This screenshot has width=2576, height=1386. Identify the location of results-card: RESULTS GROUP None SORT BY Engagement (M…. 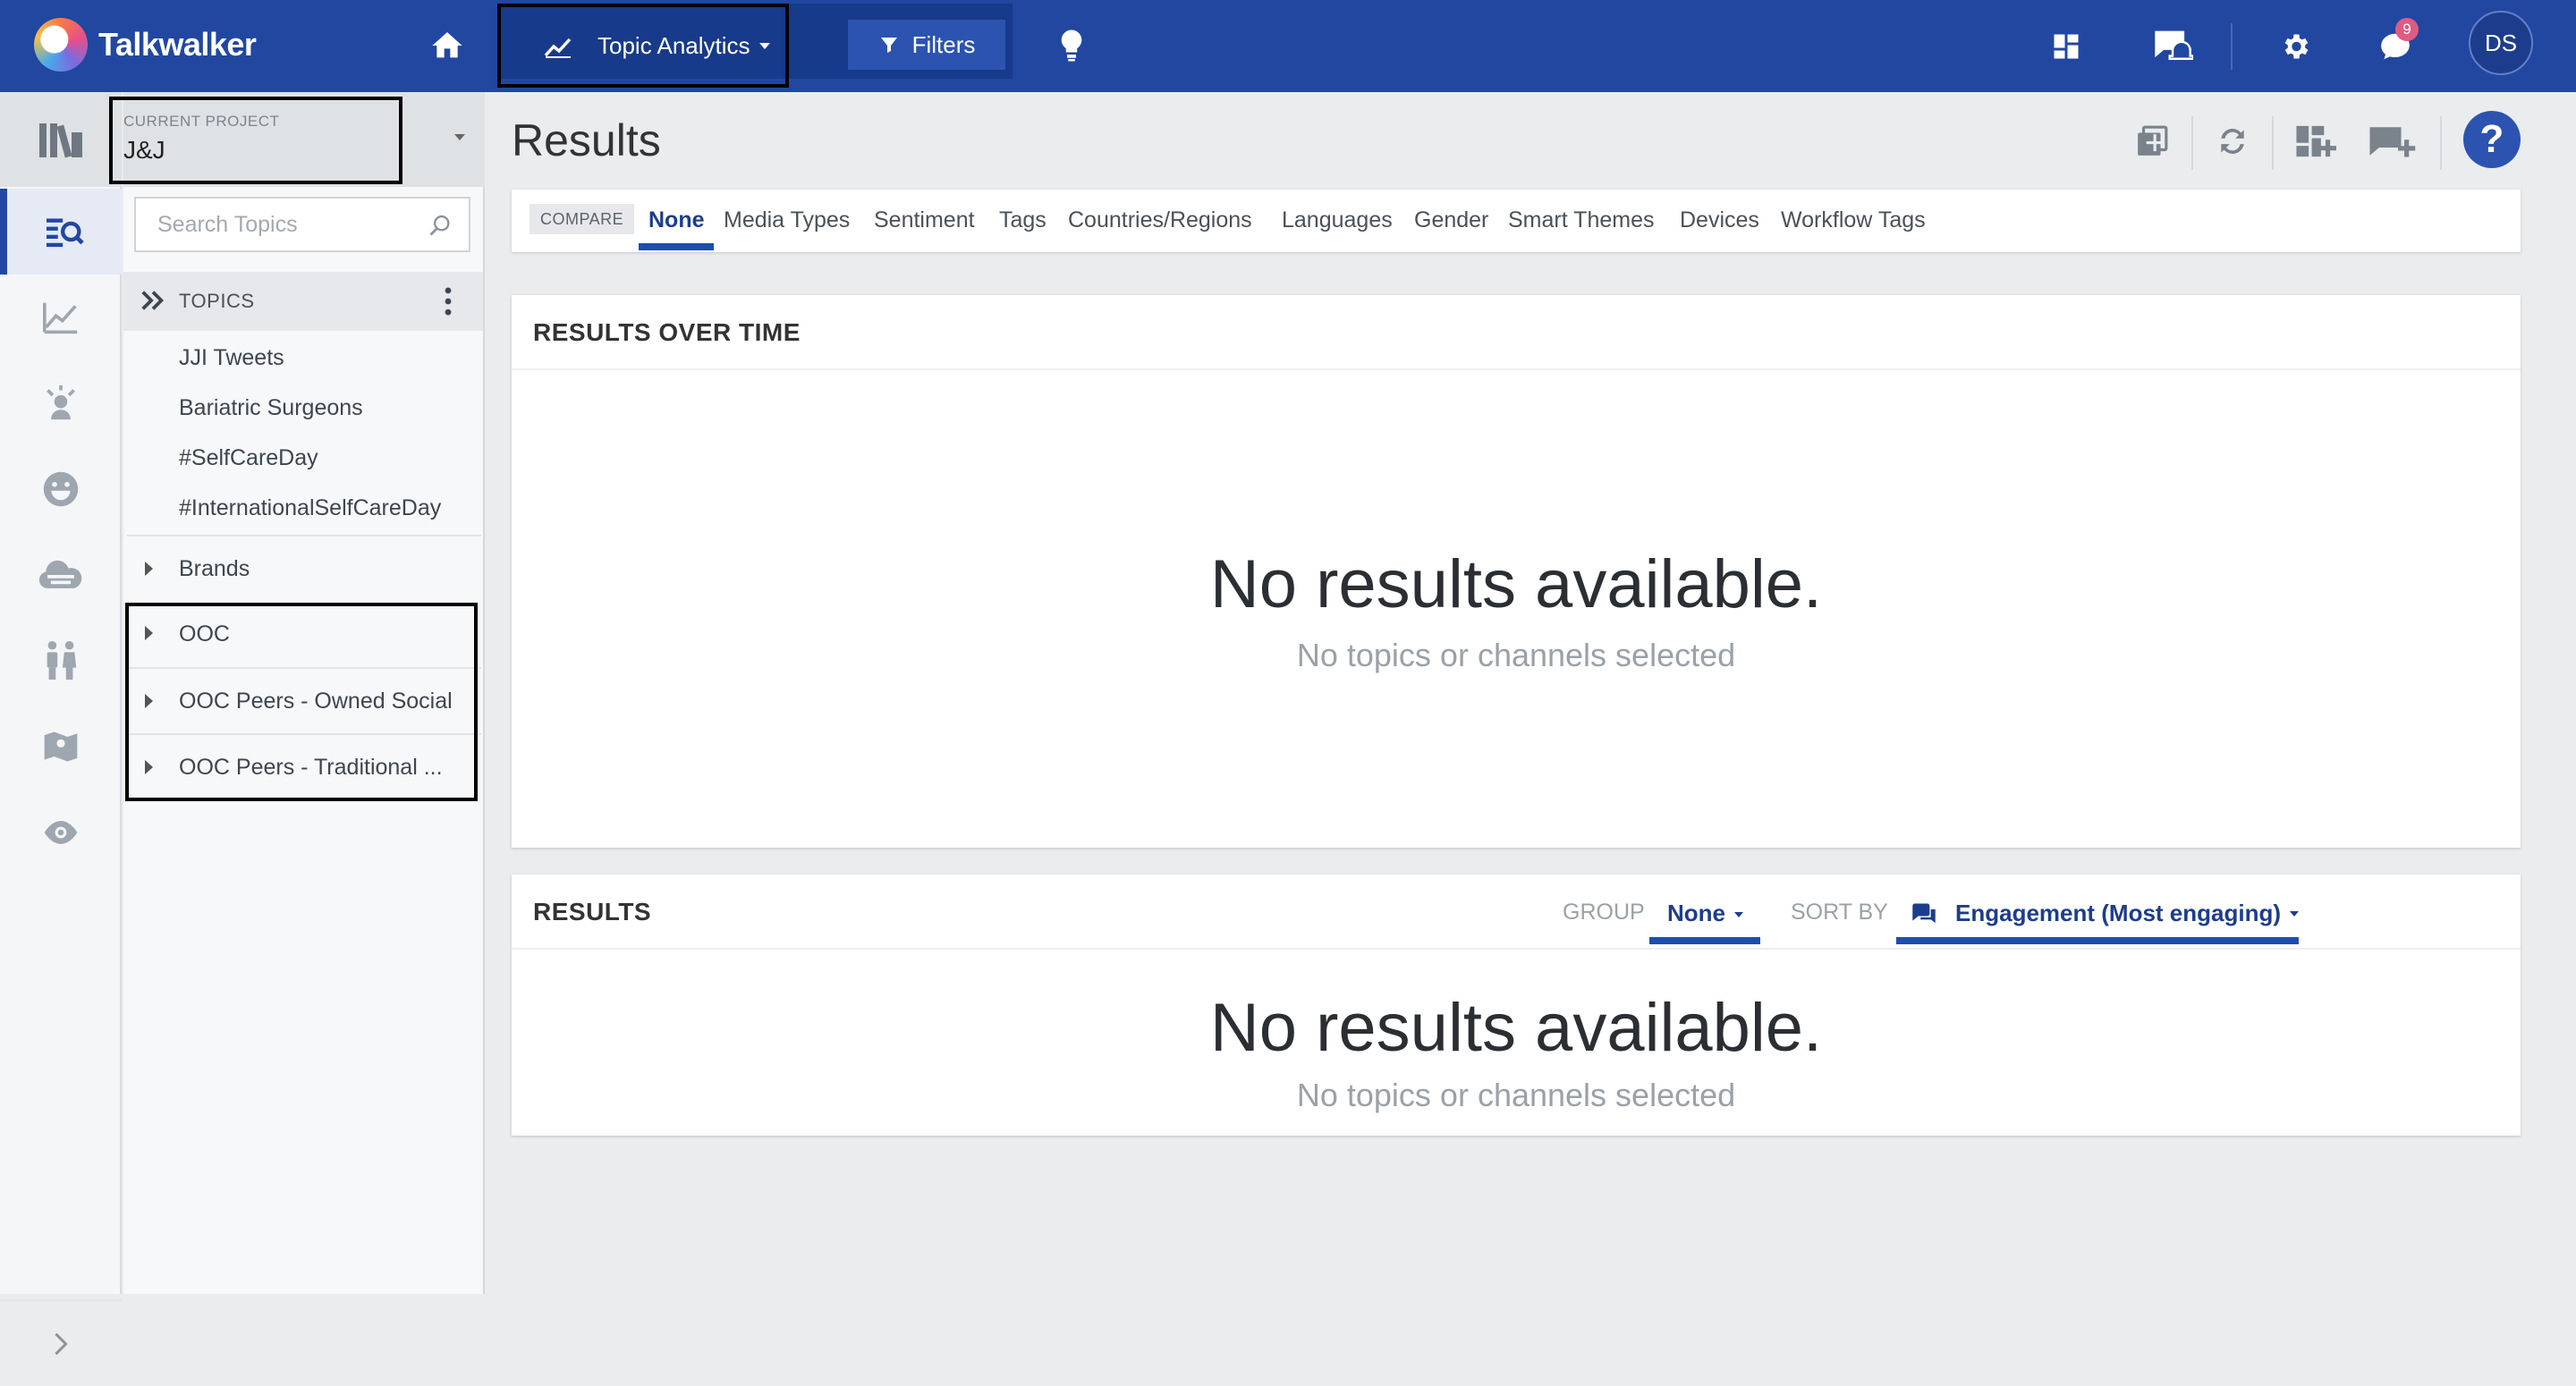
(1516, 1006).